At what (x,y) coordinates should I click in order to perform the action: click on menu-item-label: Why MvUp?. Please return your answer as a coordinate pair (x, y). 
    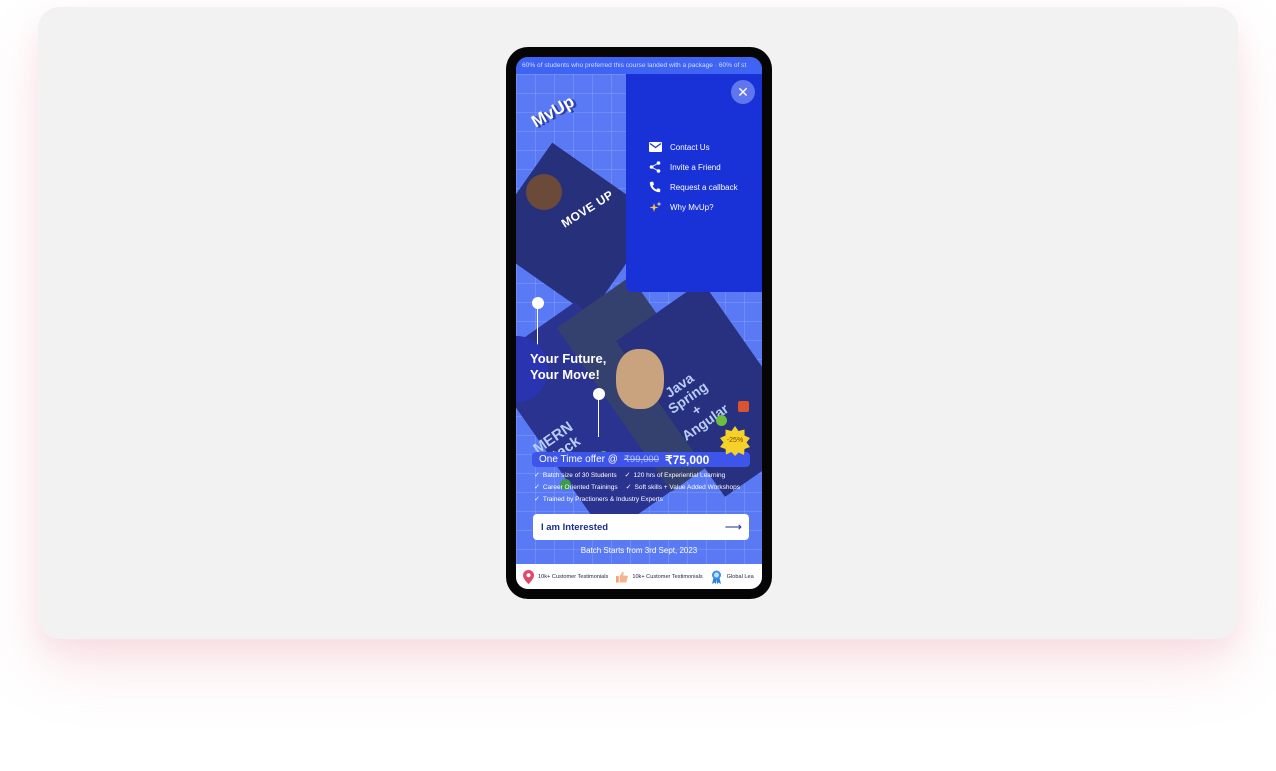
    Looking at the image, I should click on (692, 207).